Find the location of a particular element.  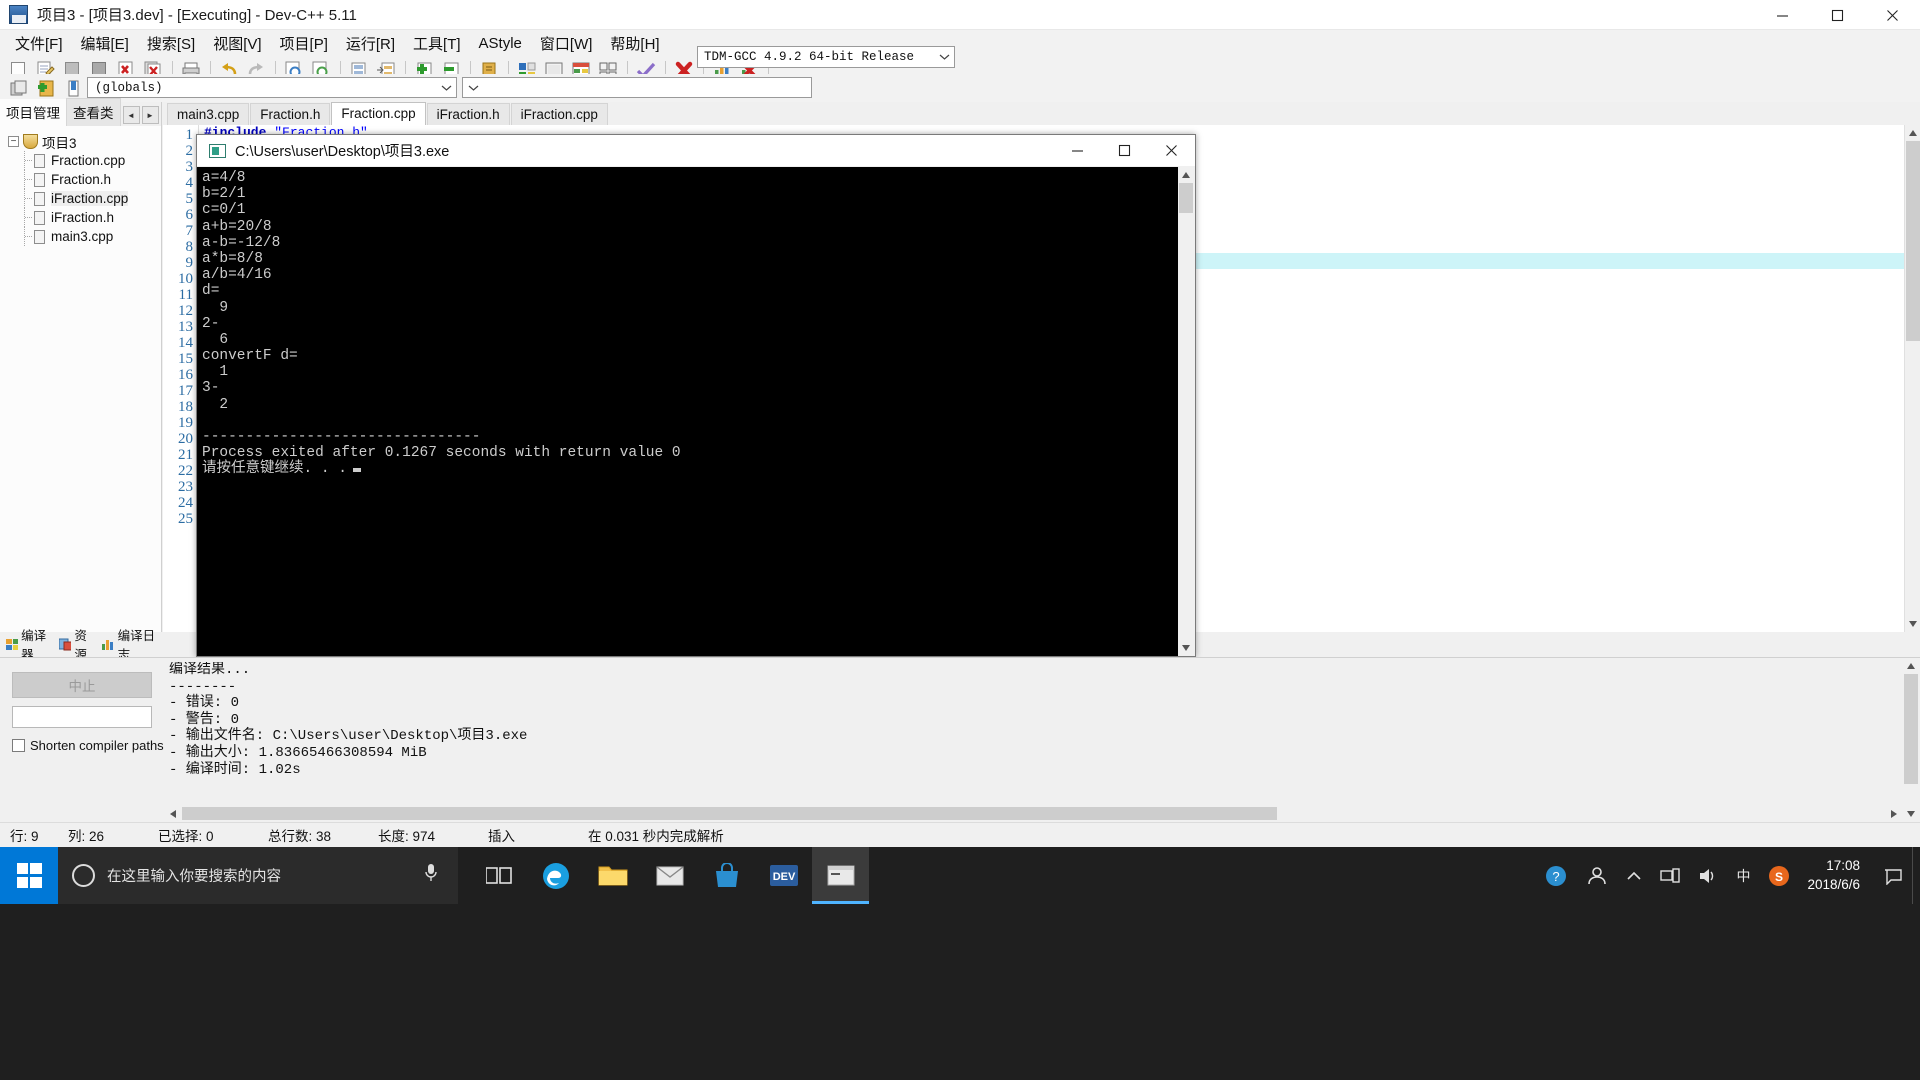

menu-view: 视图[V] is located at coordinates (237, 43).